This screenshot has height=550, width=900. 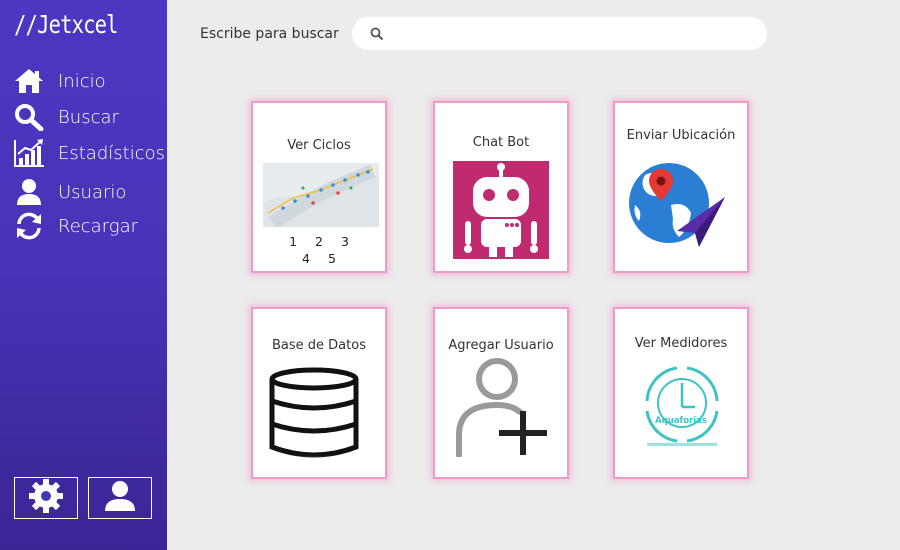 I want to click on globe-location-icon, so click(x=677, y=205).